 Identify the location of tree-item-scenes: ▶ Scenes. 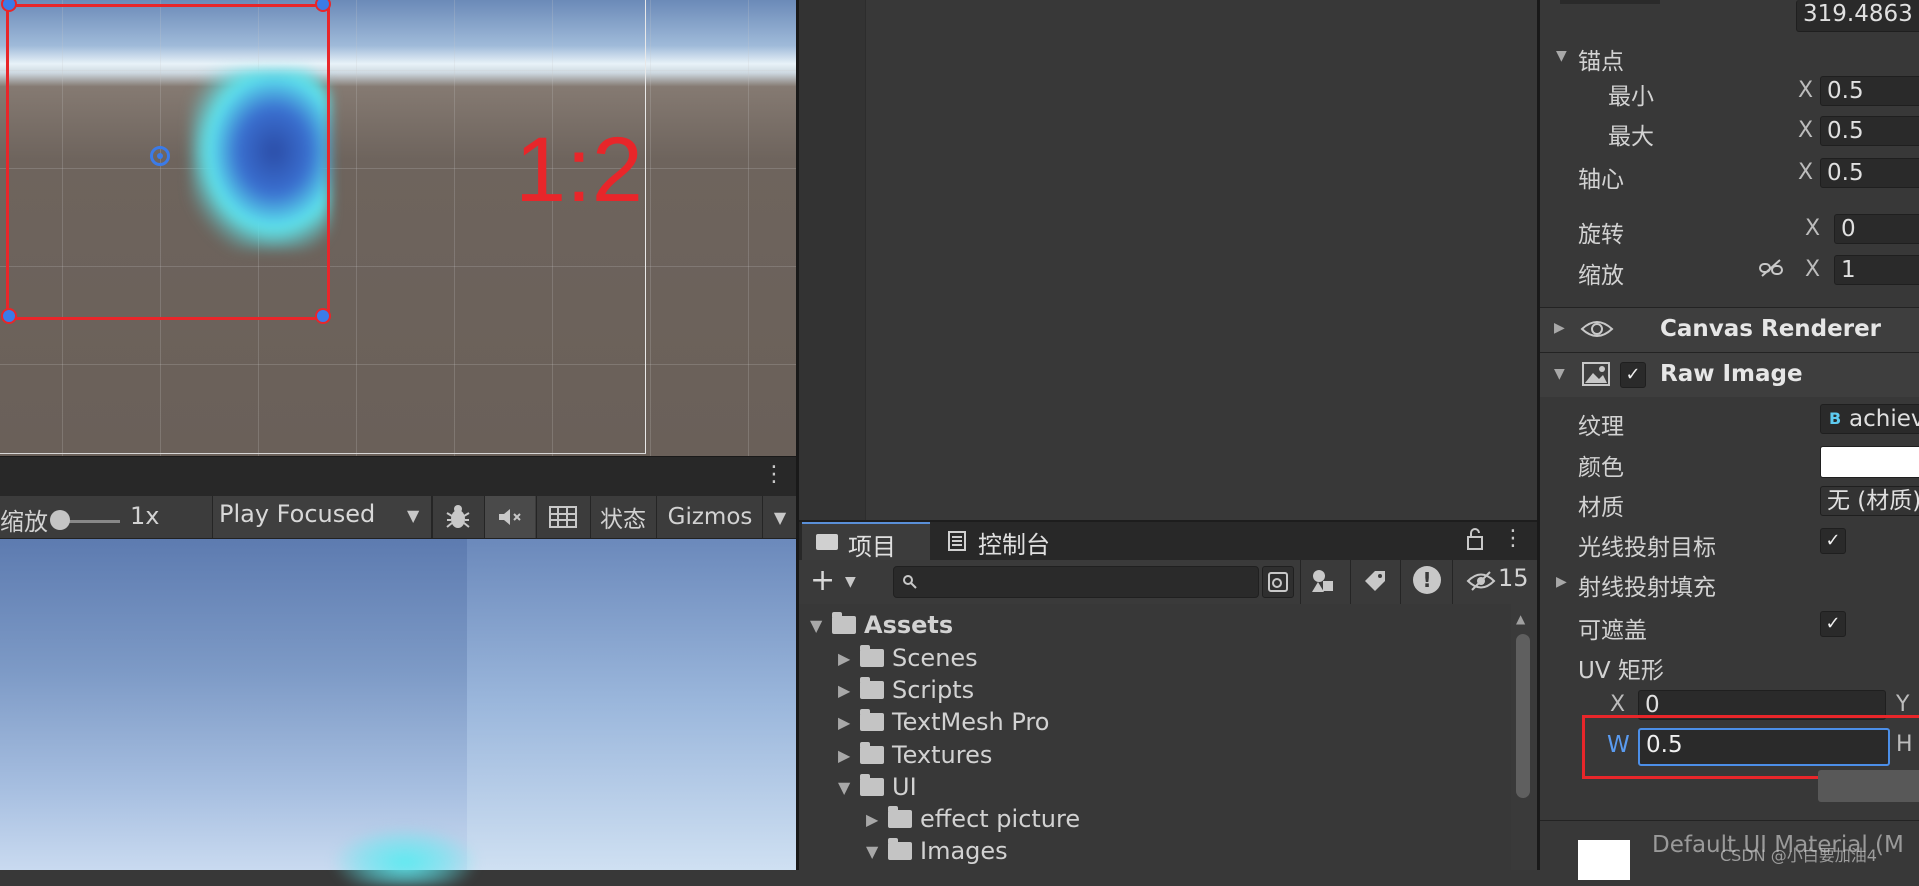
(908, 658).